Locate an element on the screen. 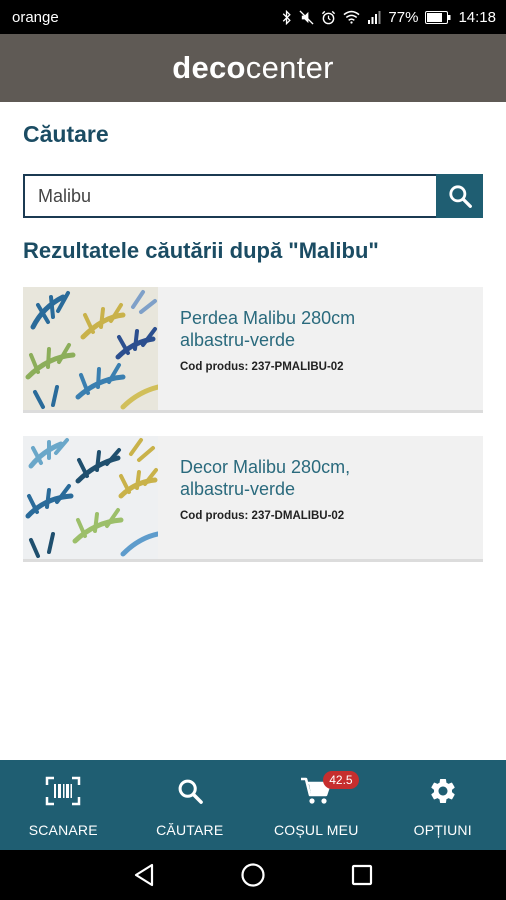 The width and height of the screenshot is (506, 900). cart-badge: 42.5 is located at coordinates (341, 780).